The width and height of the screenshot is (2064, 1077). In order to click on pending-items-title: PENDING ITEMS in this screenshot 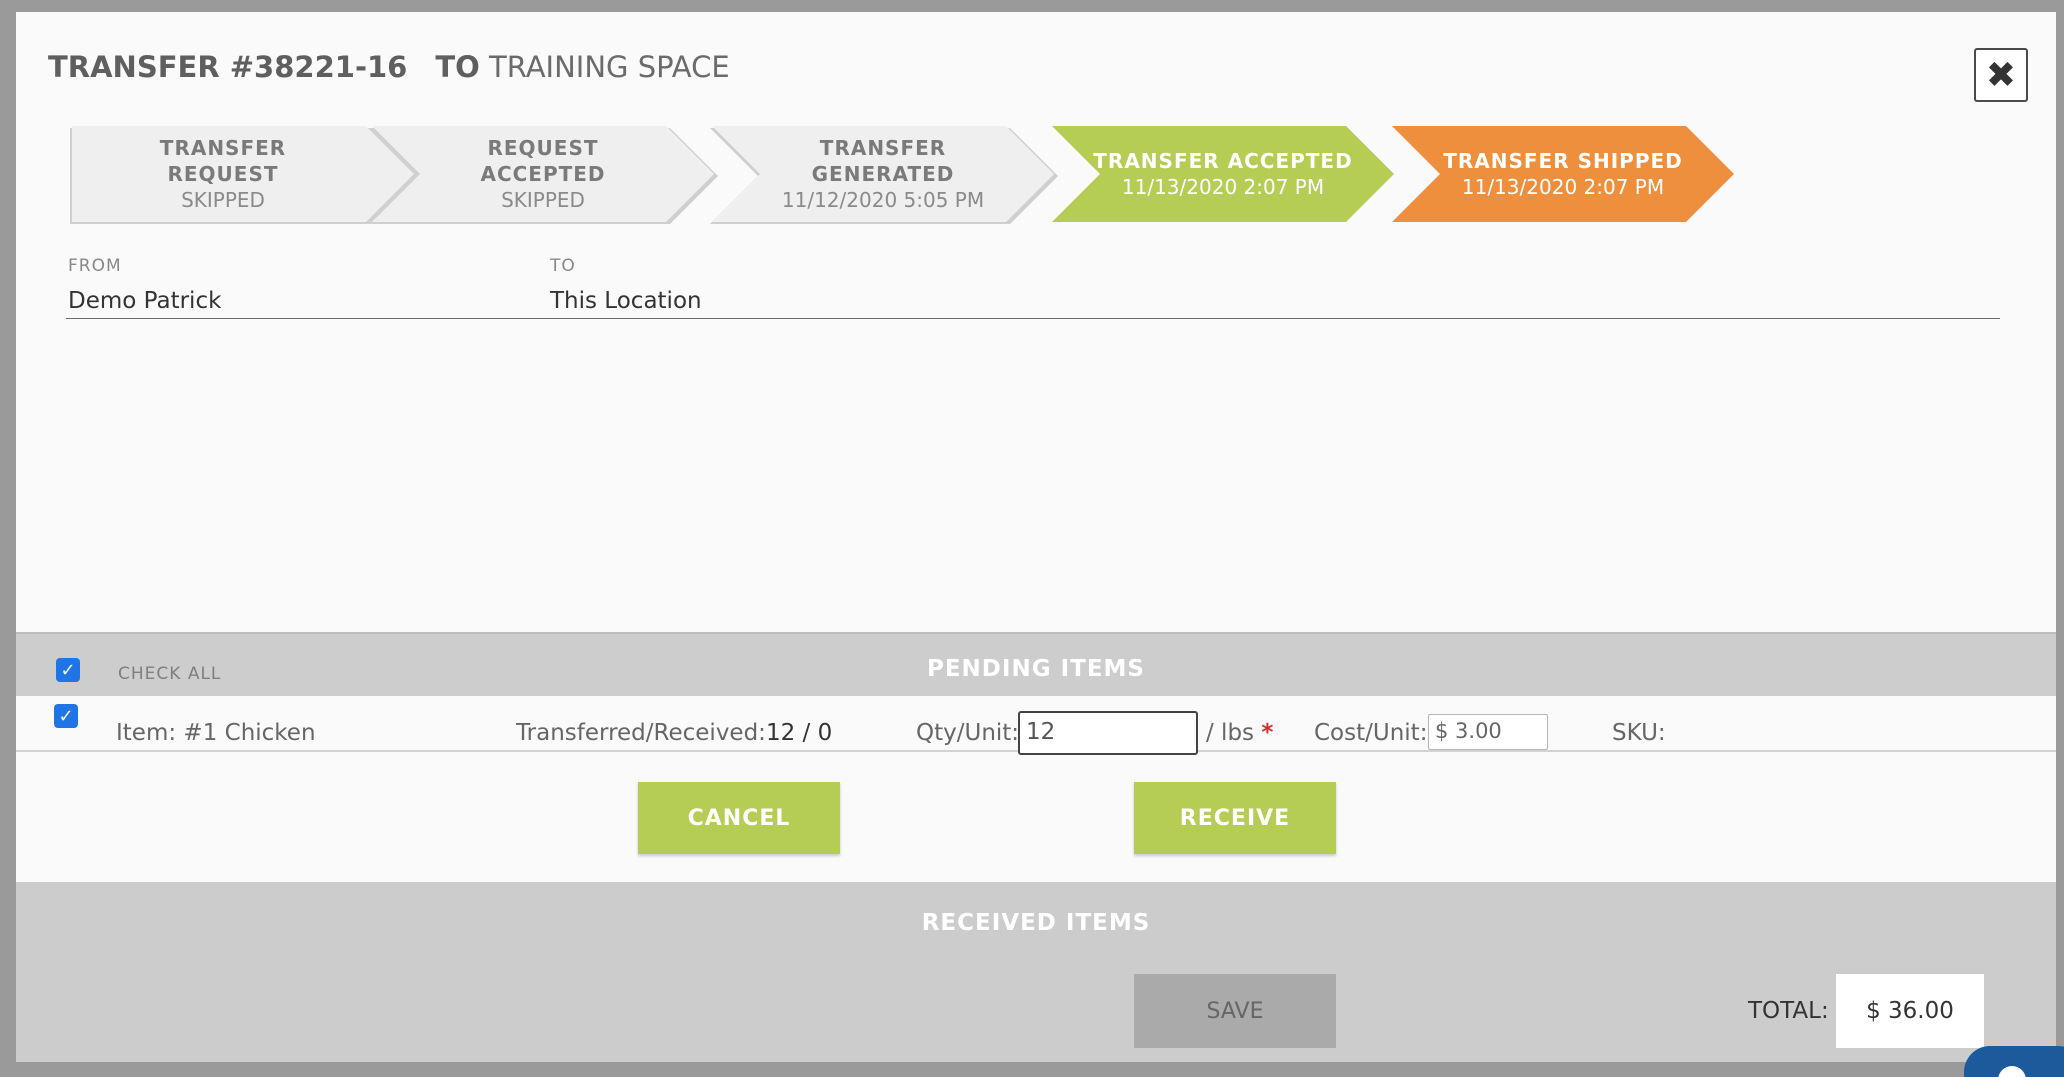, I will do `click(1035, 669)`.